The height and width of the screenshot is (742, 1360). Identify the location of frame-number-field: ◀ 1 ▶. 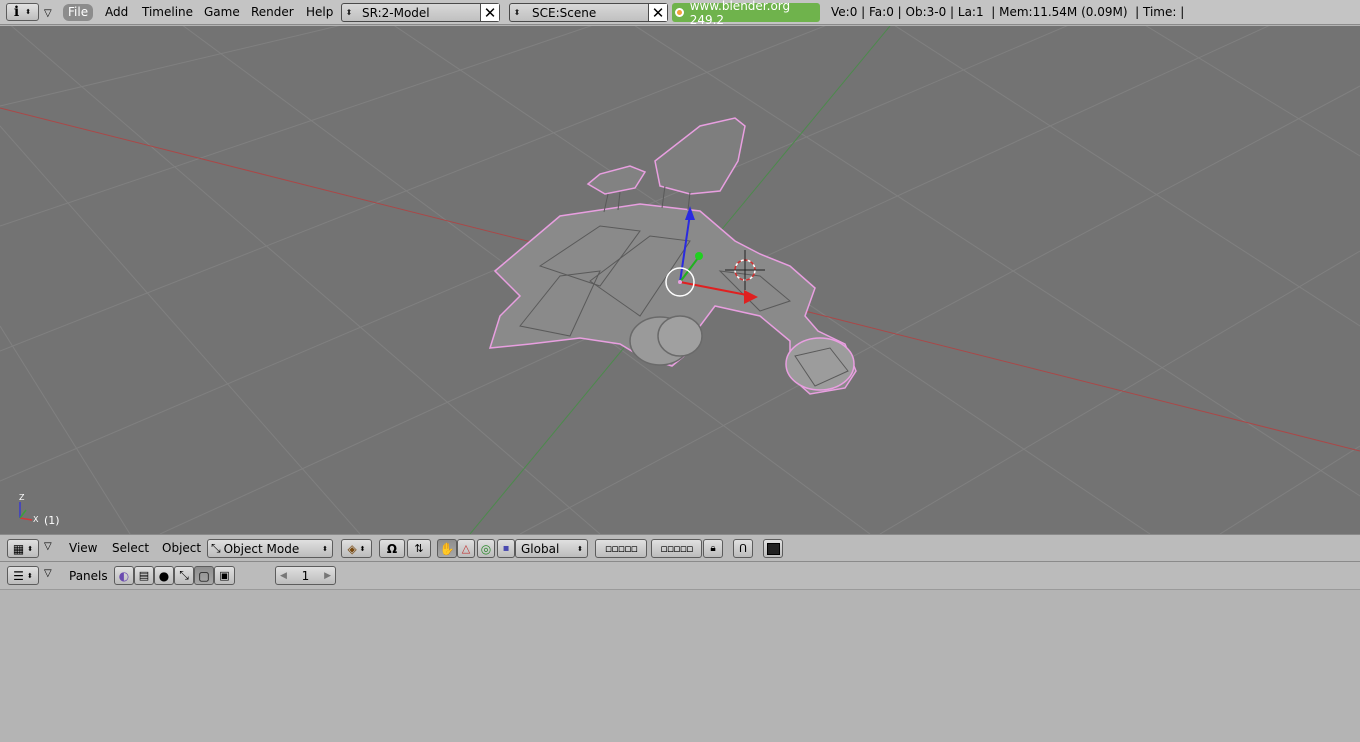
(305, 575).